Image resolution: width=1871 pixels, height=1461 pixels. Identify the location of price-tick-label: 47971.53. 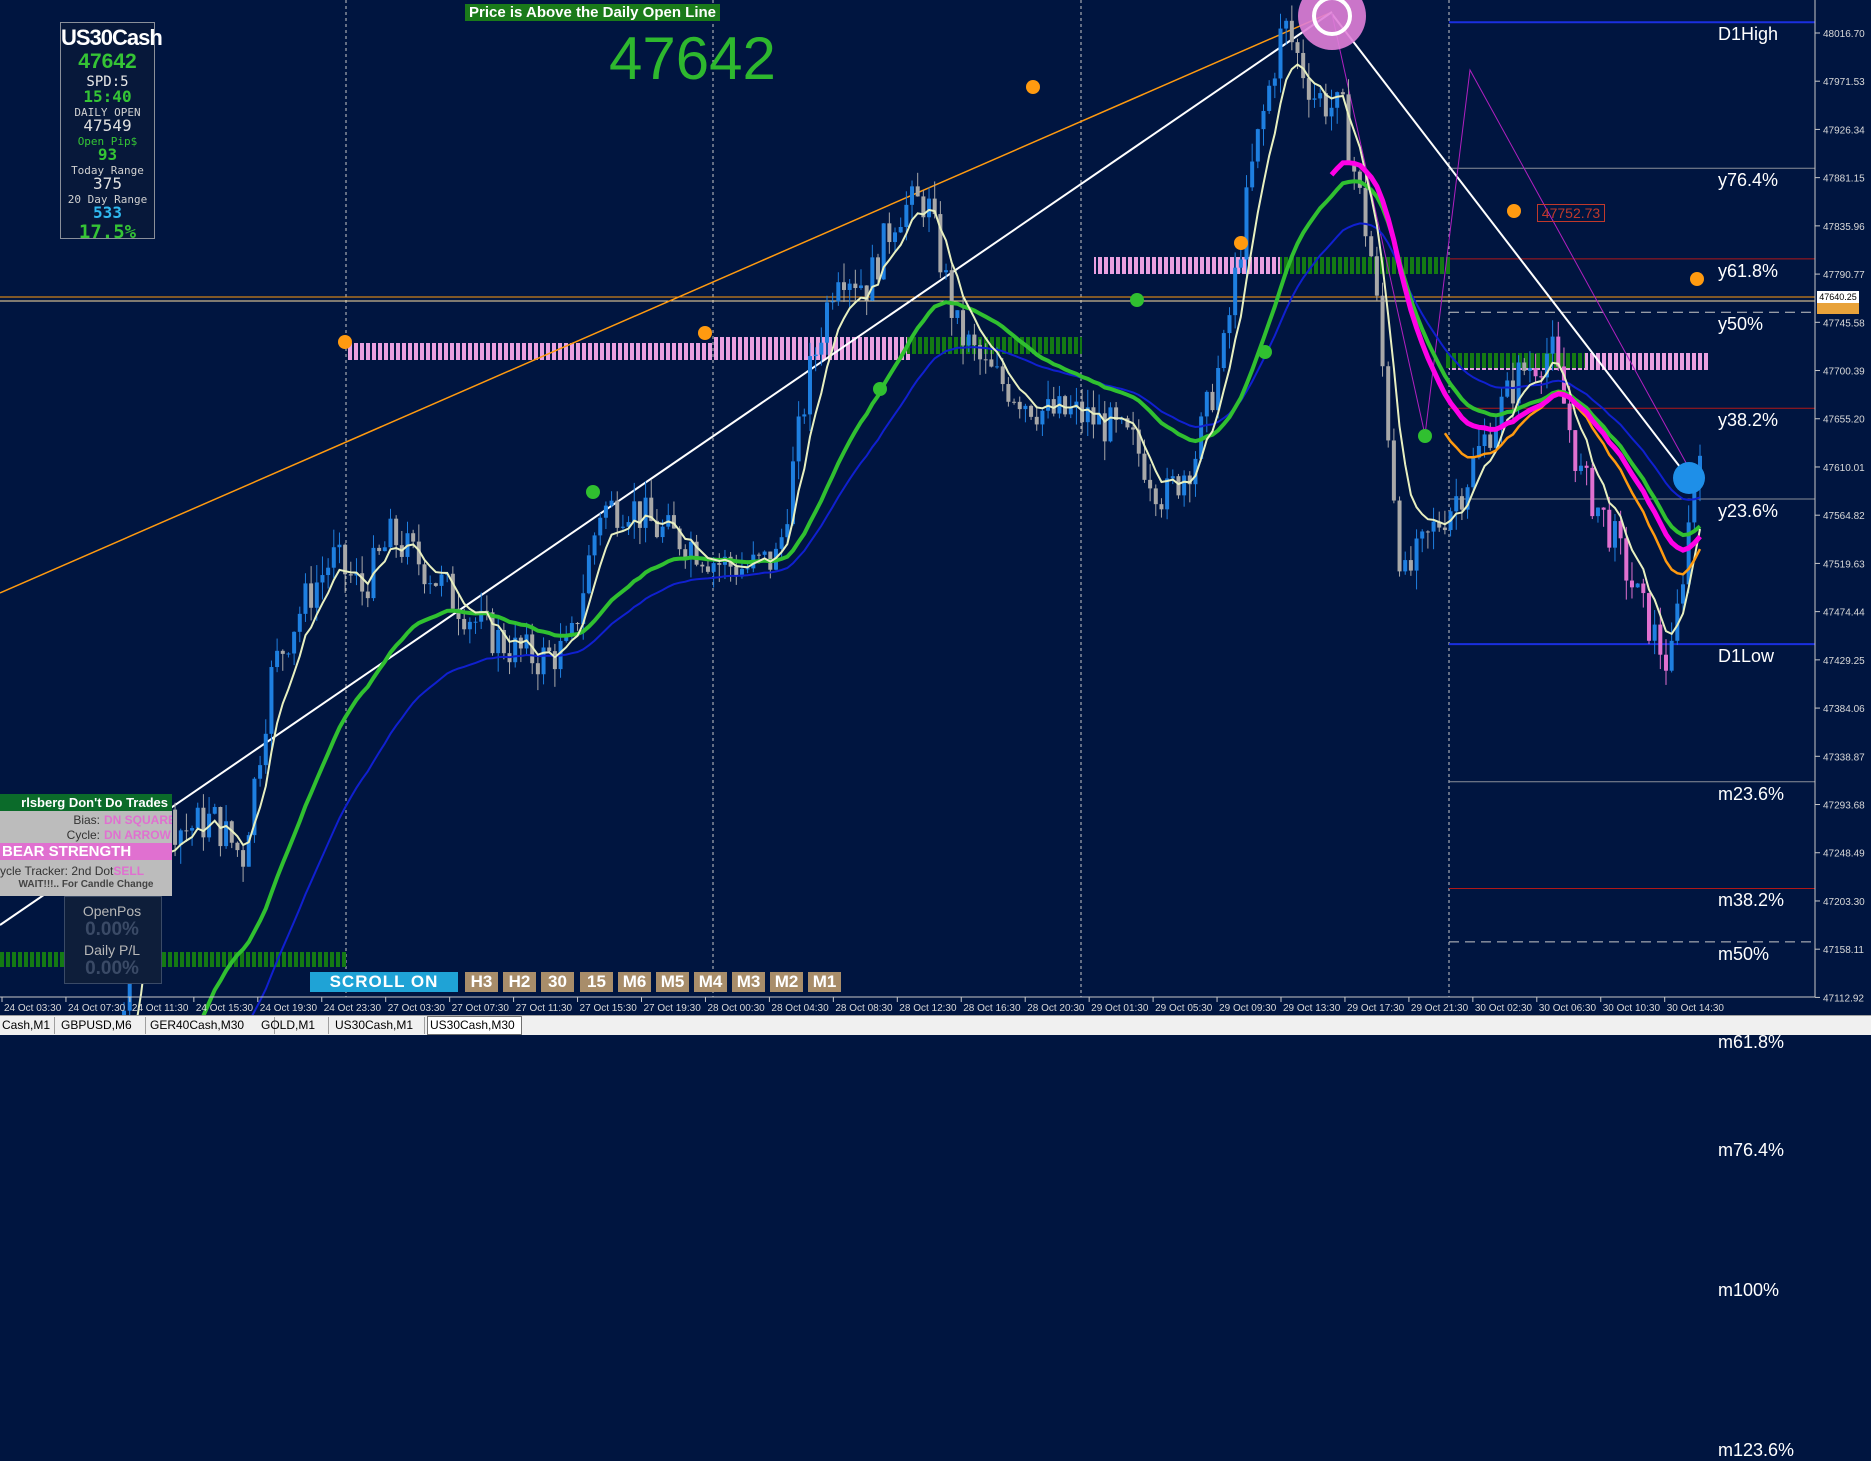
(1844, 82).